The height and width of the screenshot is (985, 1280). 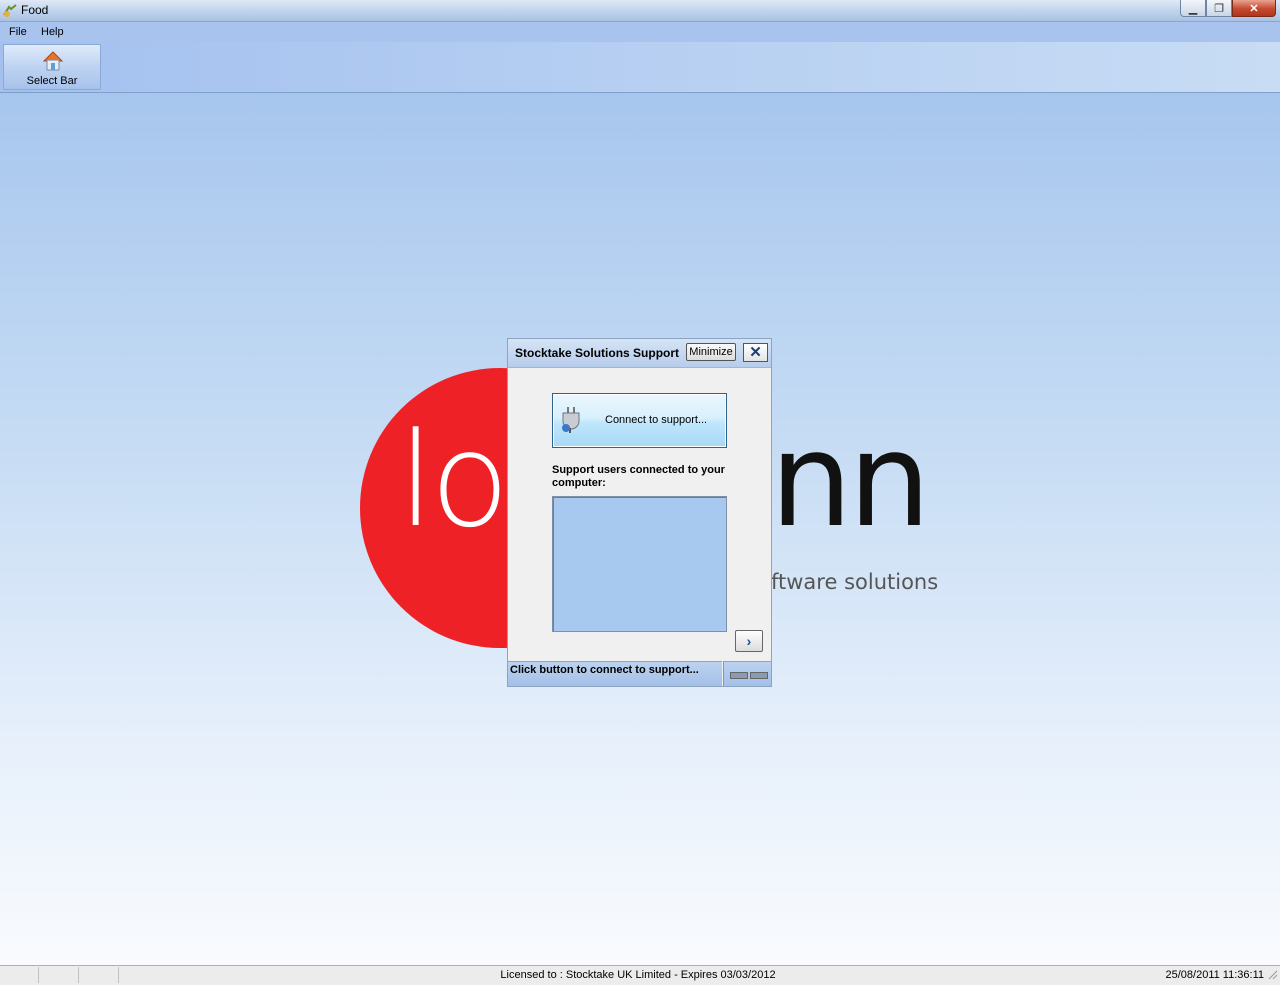 What do you see at coordinates (850, 480) in the screenshot?
I see `logo-text-right: nn` at bounding box center [850, 480].